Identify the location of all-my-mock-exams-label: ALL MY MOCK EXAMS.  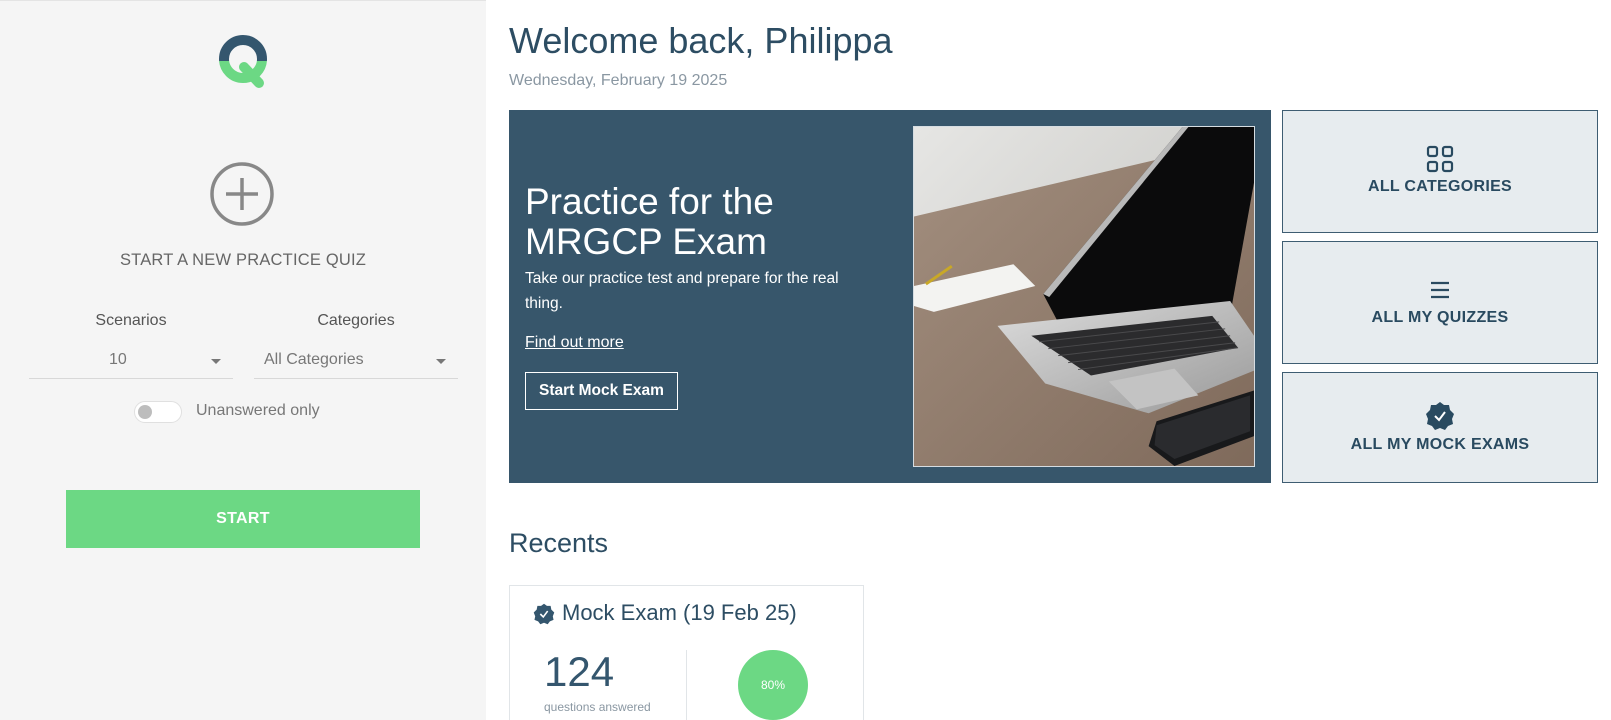
(1440, 444).